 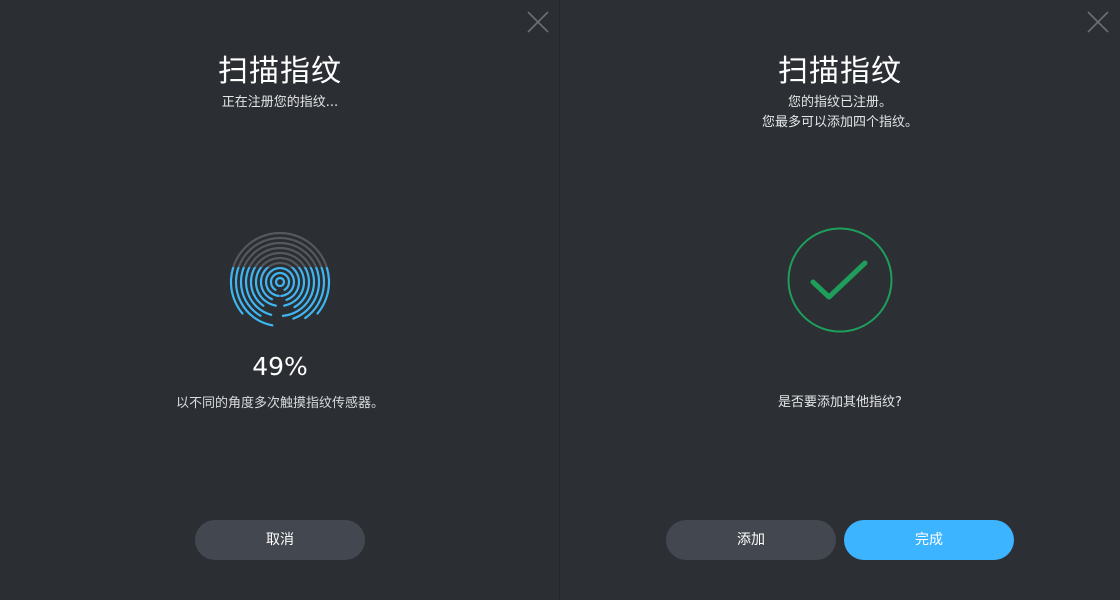 What do you see at coordinates (279, 403) in the screenshot?
I see `scan-hint-text: 以不同的角度多次触摸指纹传感器。` at bounding box center [279, 403].